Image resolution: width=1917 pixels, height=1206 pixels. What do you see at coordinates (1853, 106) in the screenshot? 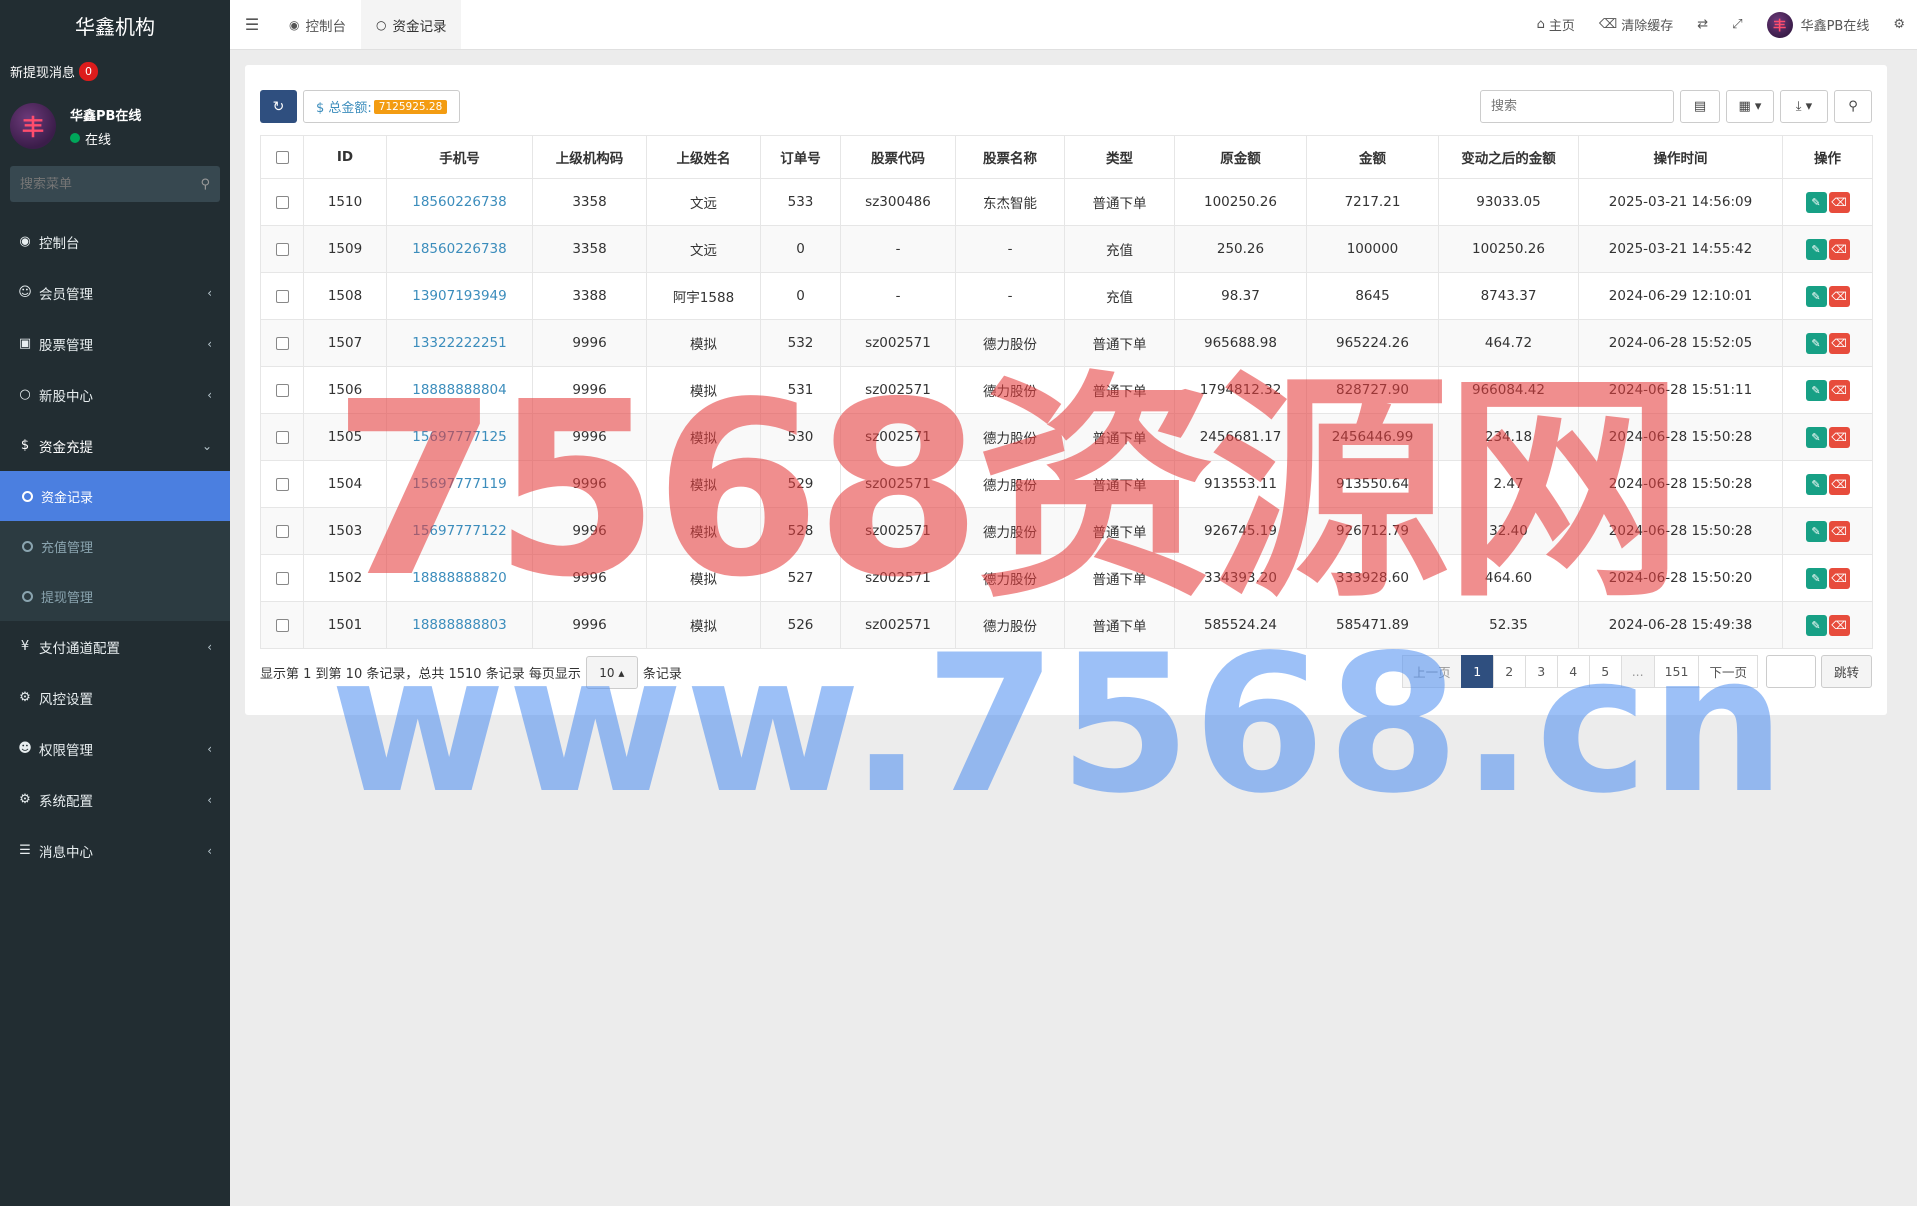
I see `search-button: ⚲` at bounding box center [1853, 106].